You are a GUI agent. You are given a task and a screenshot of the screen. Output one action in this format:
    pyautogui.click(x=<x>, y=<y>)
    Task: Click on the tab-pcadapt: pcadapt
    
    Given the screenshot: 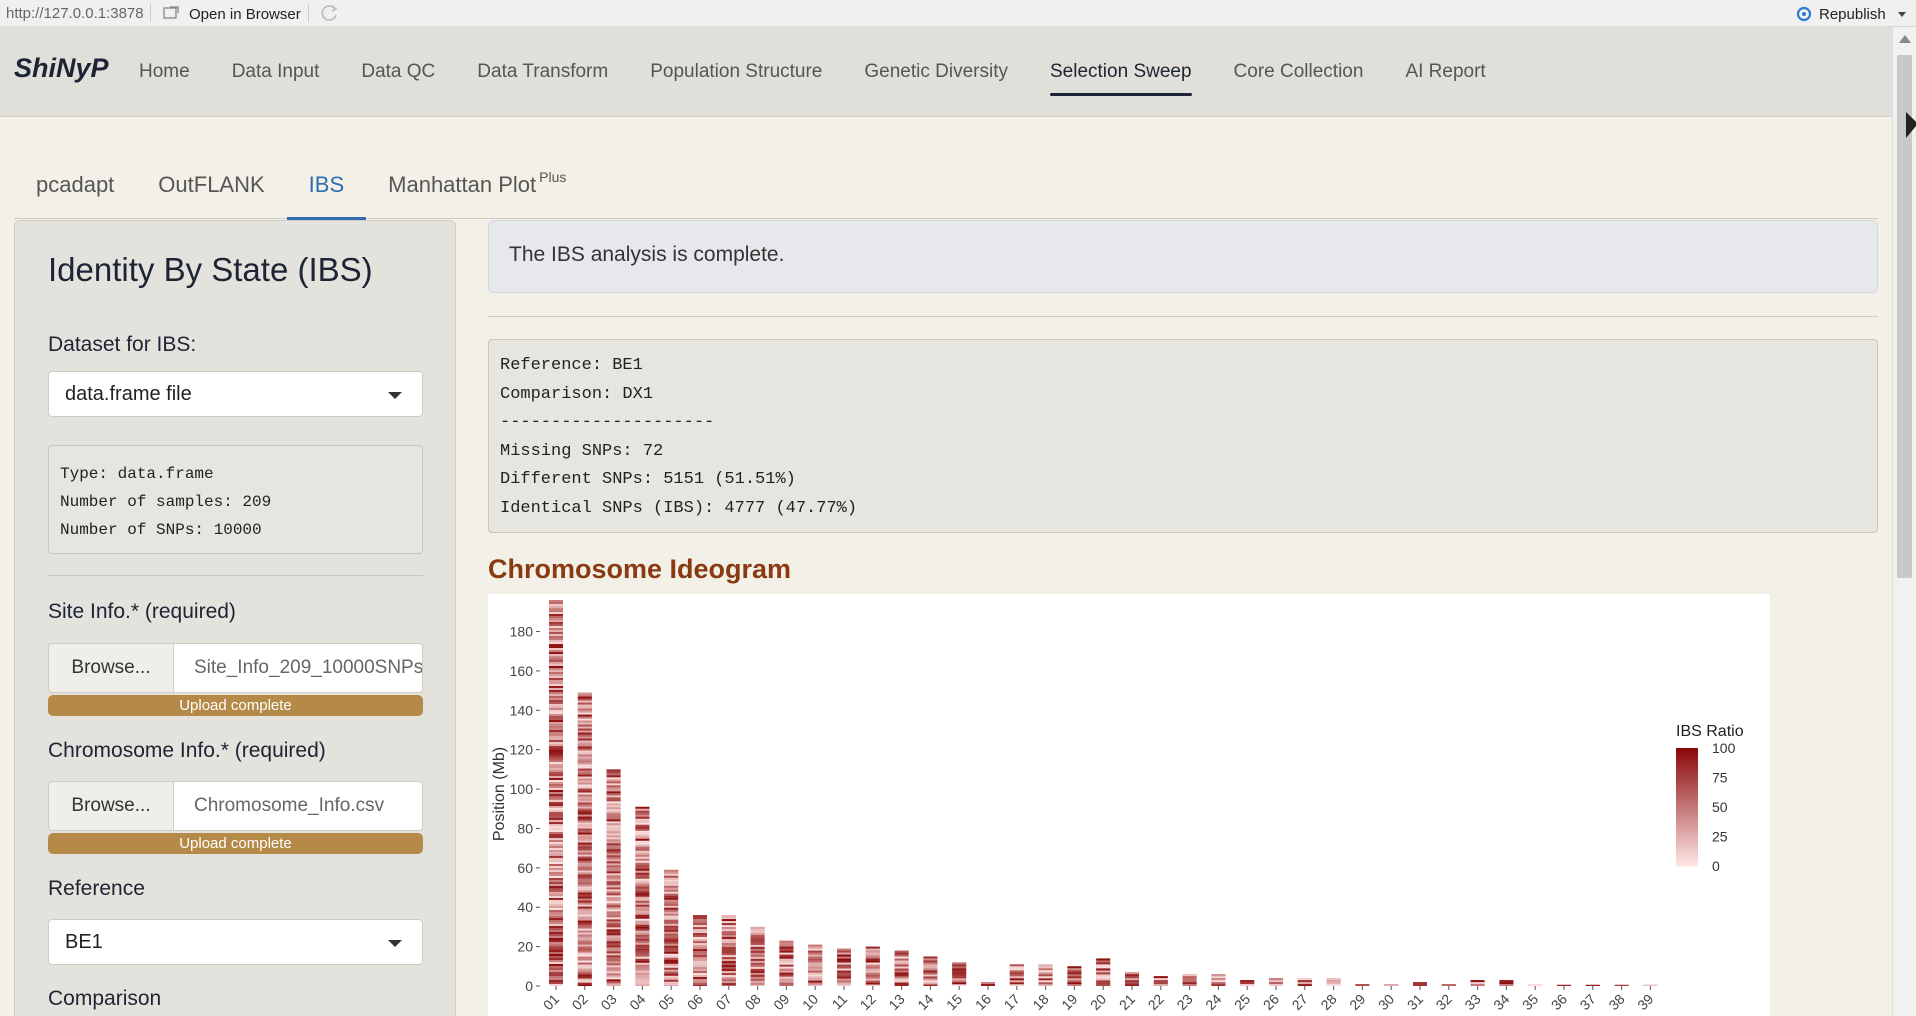 What is the action you would take?
    pyautogui.click(x=75, y=184)
    